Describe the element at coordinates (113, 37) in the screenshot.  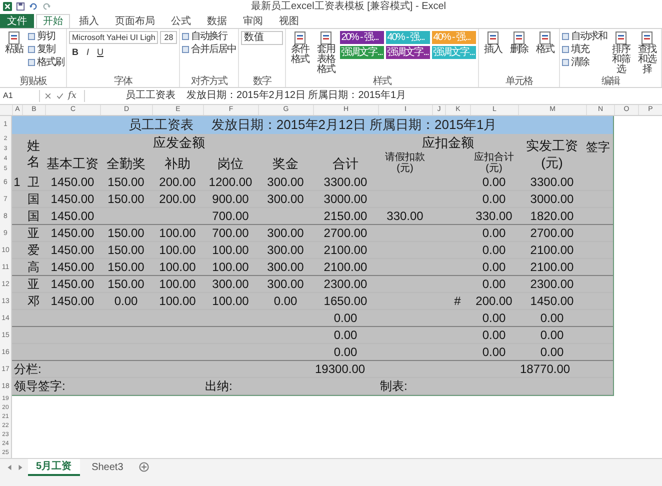
I see `font-name-field: Microsoft YaHei UI Ligh` at that location.